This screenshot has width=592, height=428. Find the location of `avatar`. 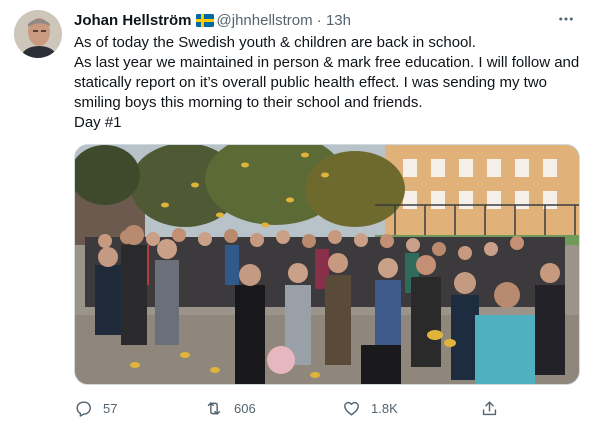

avatar is located at coordinates (38, 34).